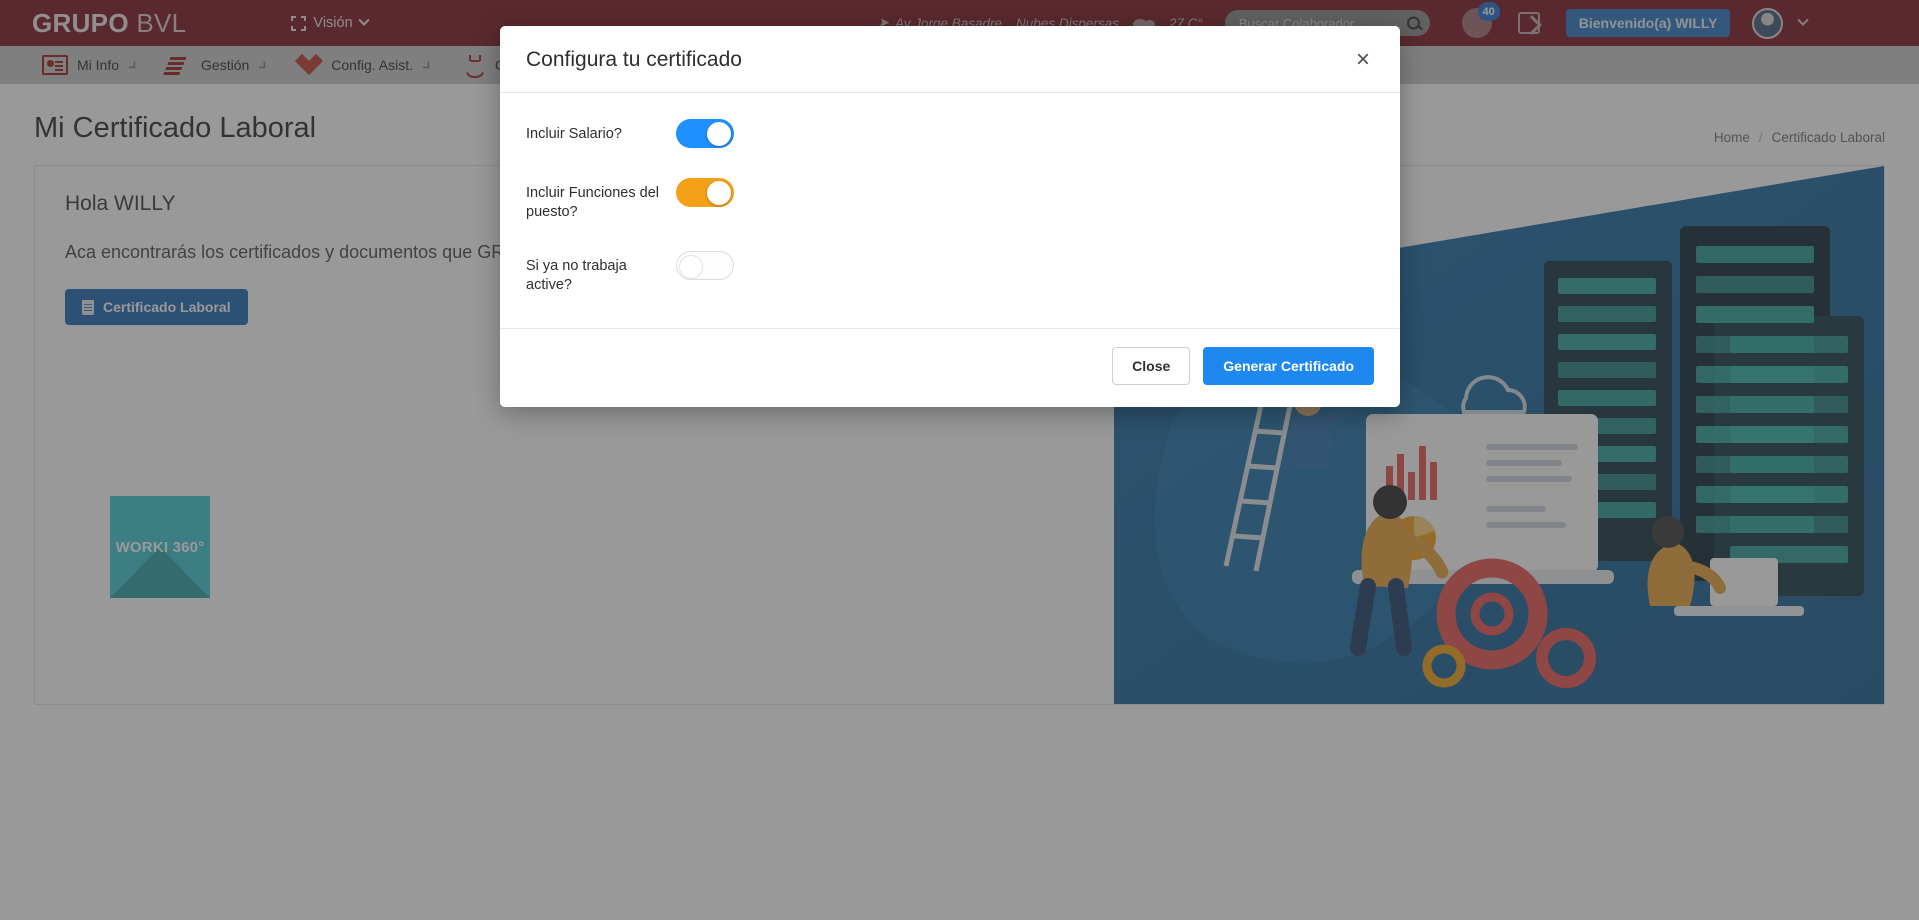 Image resolution: width=1919 pixels, height=920 pixels. I want to click on option-label-salario: Incluir Salario?, so click(574, 134).